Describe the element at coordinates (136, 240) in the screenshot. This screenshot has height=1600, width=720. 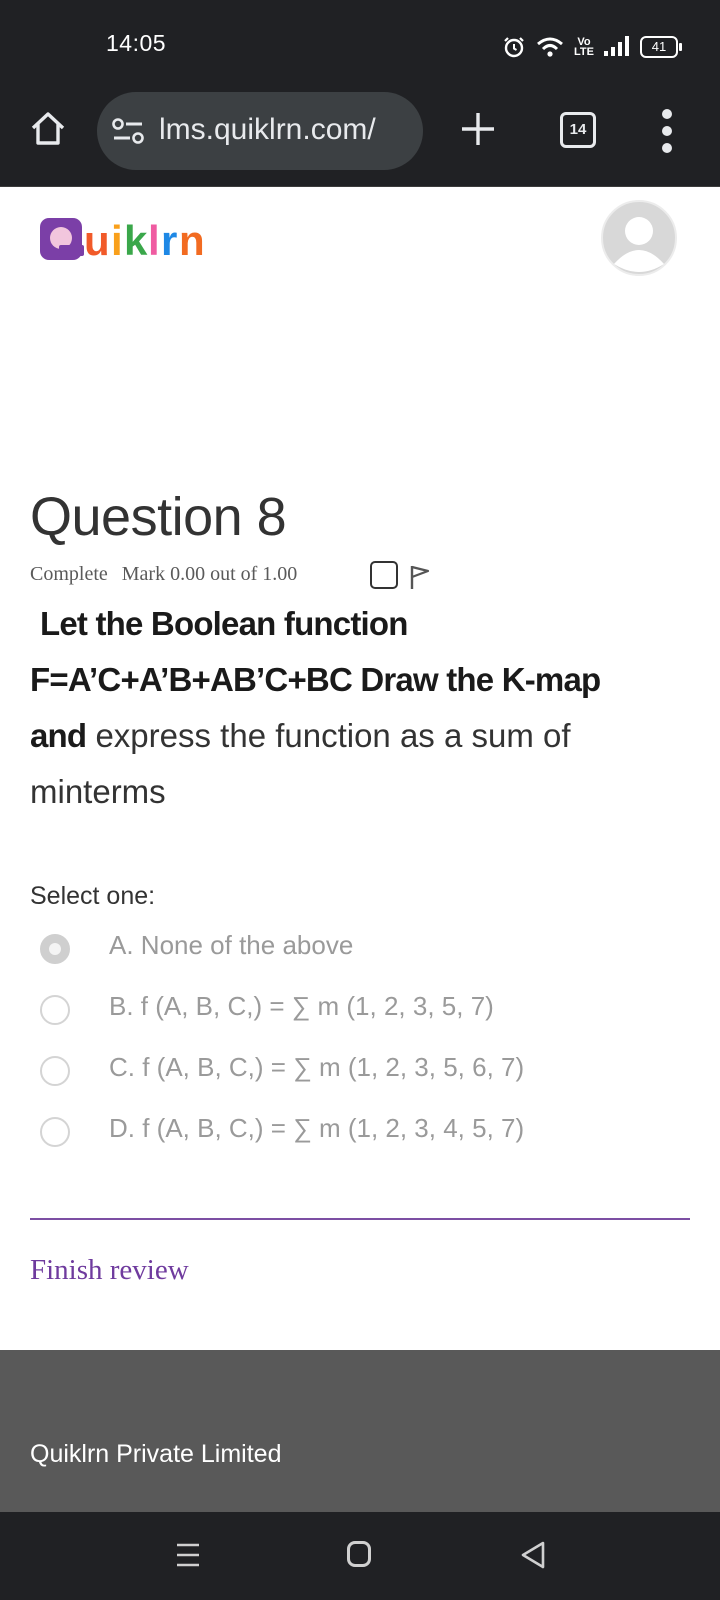
I see `svg-text: k` at that location.